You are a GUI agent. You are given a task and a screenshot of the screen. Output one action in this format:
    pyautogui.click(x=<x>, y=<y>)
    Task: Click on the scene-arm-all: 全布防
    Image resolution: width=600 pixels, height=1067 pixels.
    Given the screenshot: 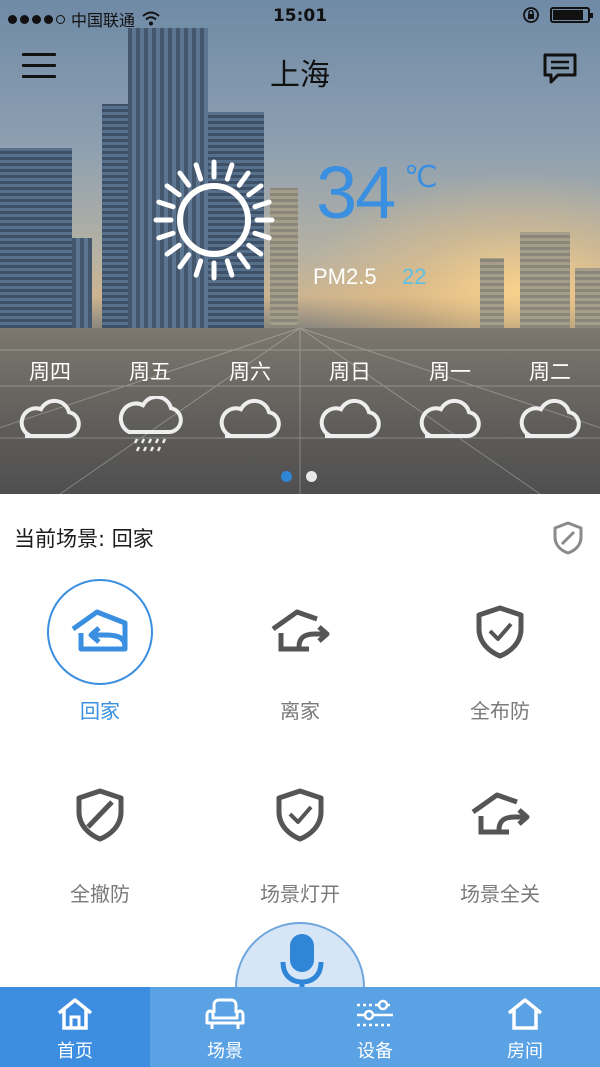 What is the action you would take?
    pyautogui.click(x=500, y=651)
    